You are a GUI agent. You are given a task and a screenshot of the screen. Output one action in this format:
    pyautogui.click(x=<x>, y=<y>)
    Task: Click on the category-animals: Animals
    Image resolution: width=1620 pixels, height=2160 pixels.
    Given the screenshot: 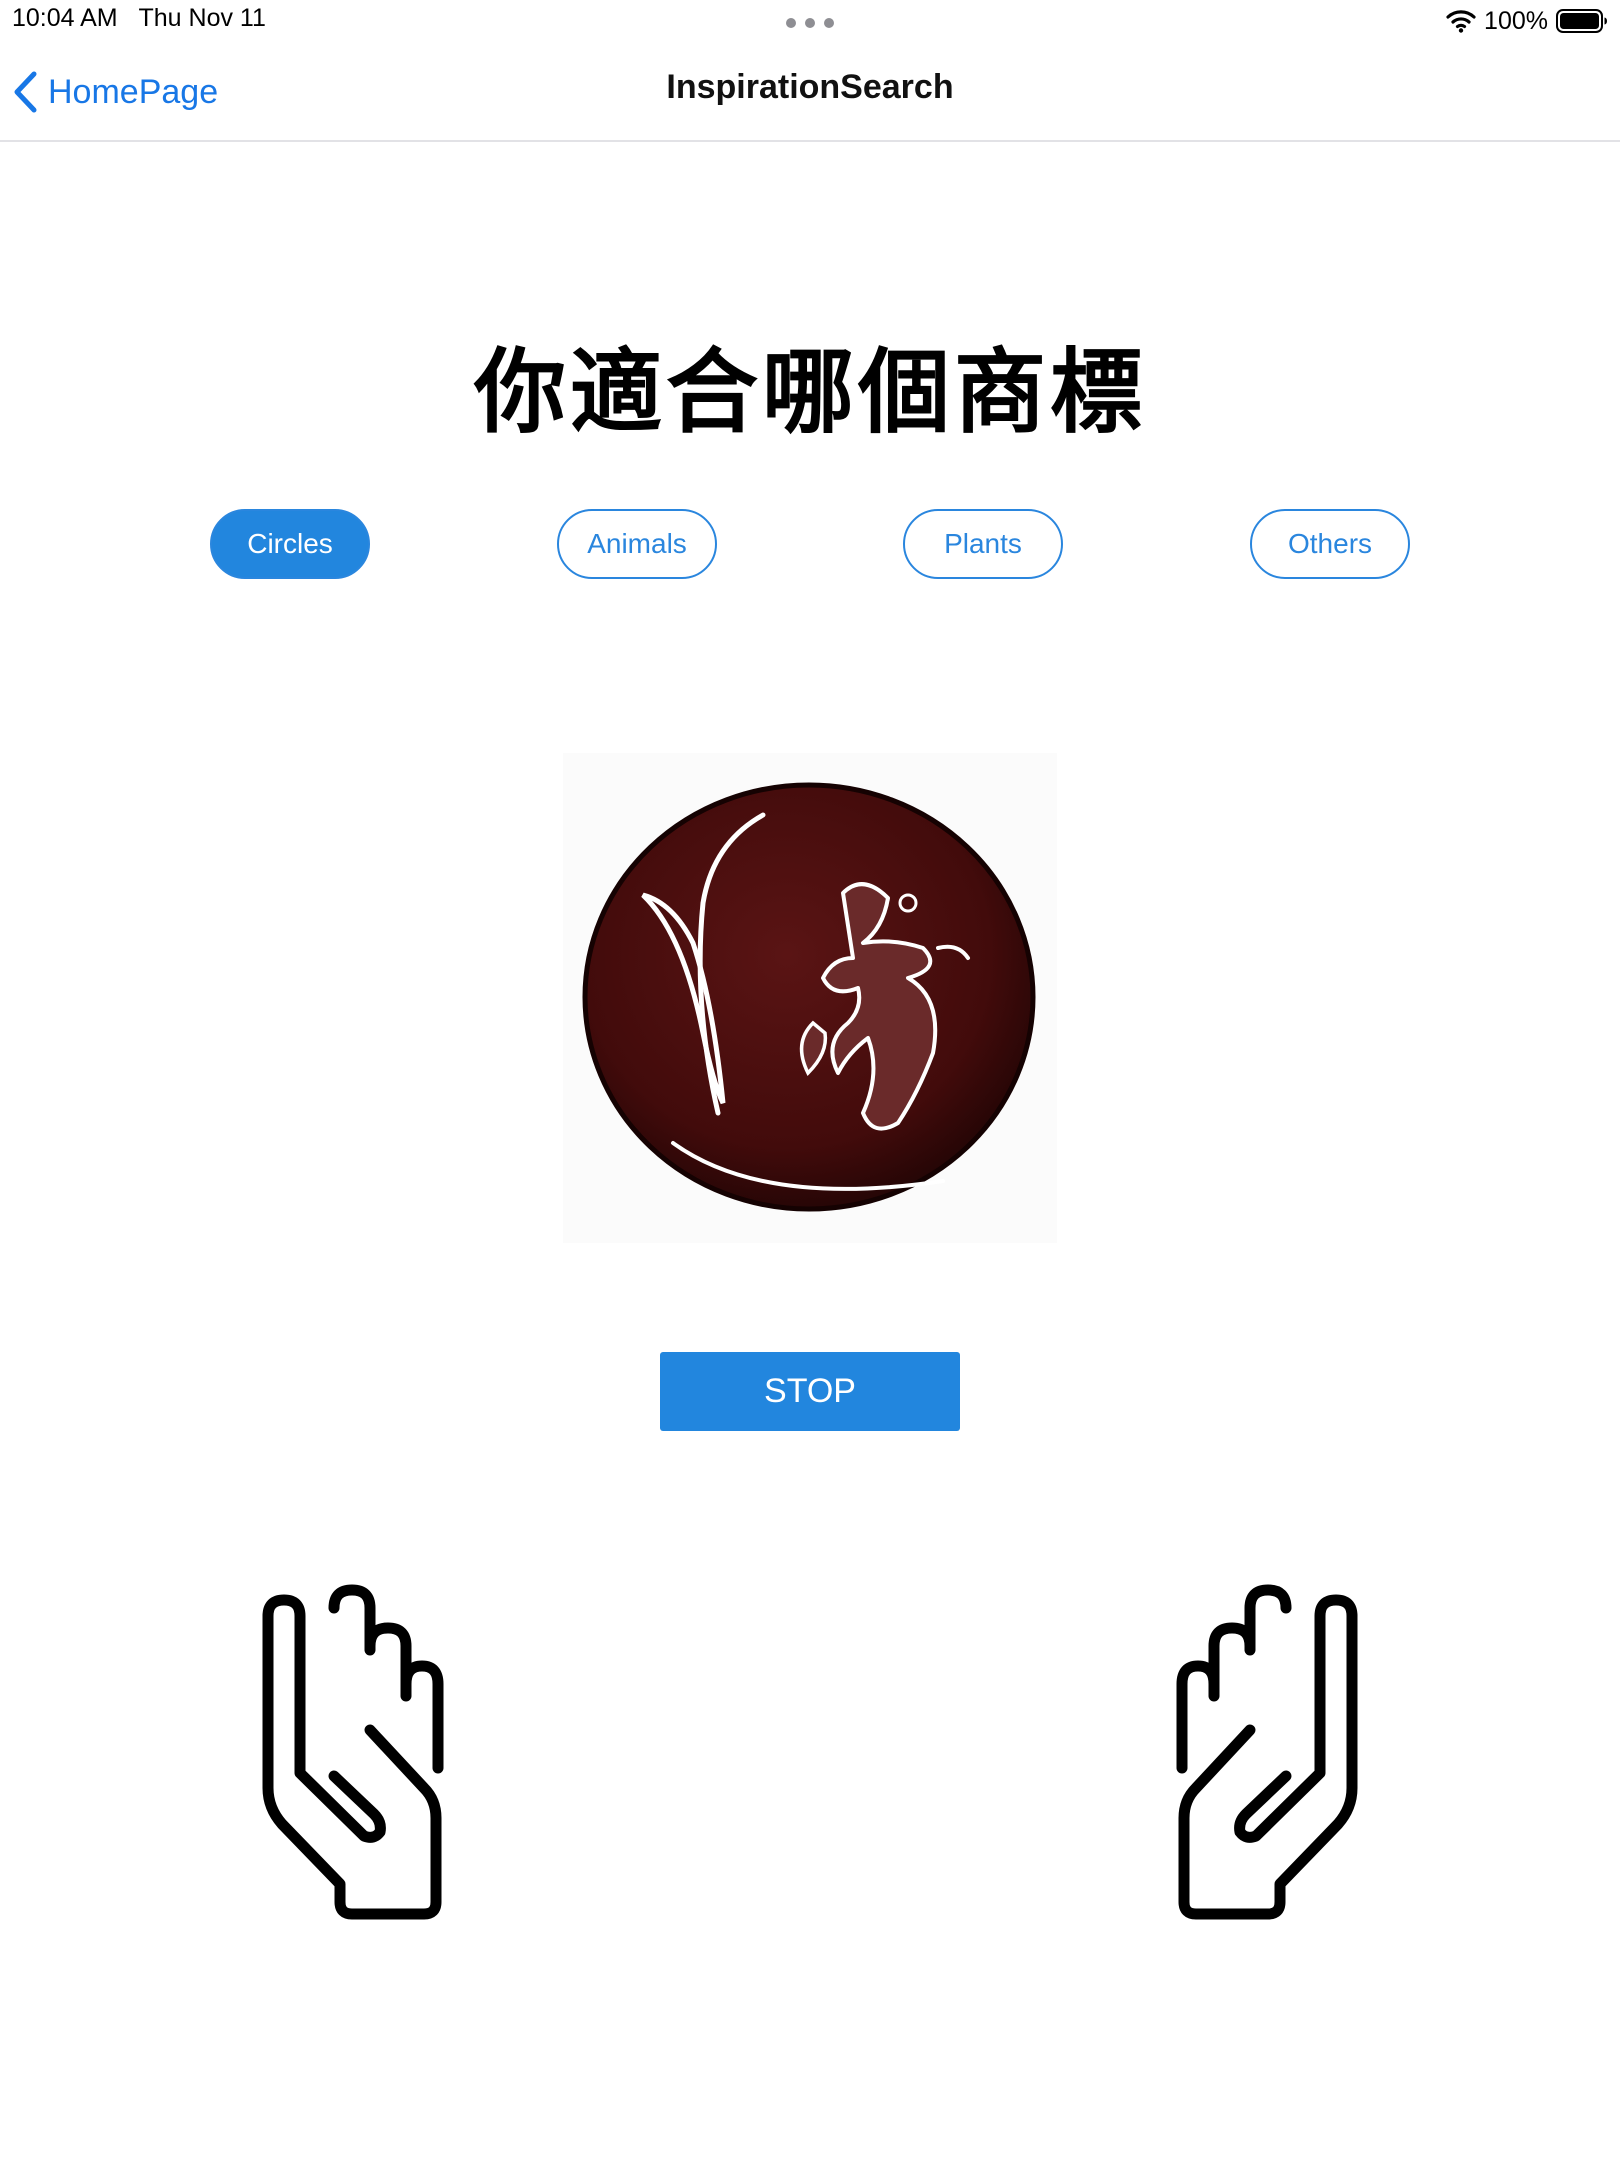 What is the action you would take?
    pyautogui.click(x=637, y=544)
    